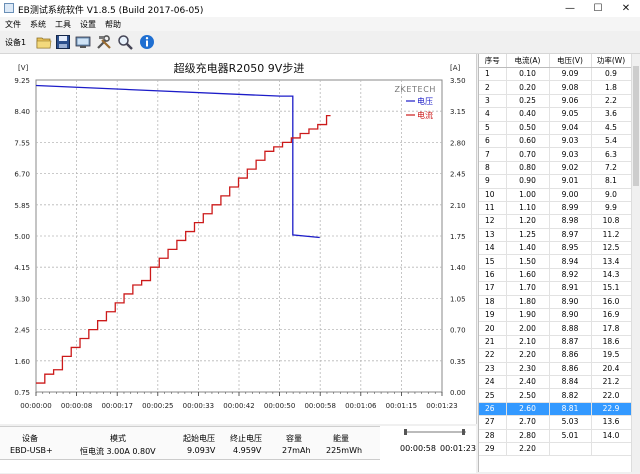 The width and height of the screenshot is (640, 474). What do you see at coordinates (555, 315) in the screenshot?
I see `table-row: 19 1.90 8.90 16.9` at bounding box center [555, 315].